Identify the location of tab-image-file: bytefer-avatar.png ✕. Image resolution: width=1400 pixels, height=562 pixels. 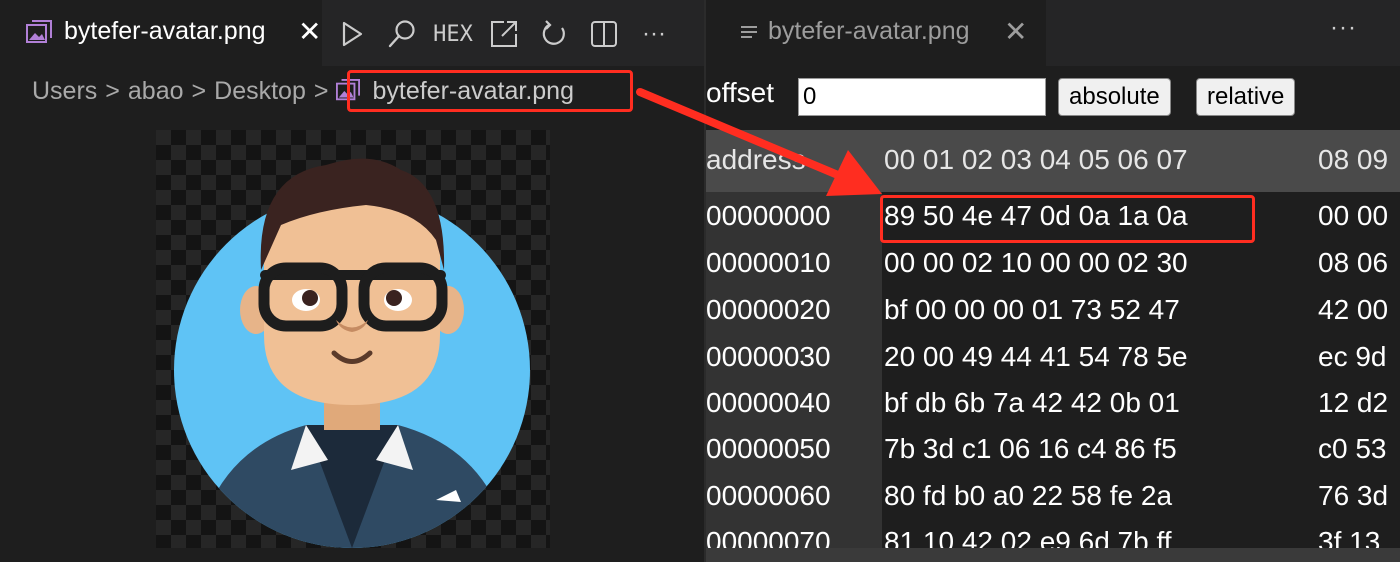
(161, 33).